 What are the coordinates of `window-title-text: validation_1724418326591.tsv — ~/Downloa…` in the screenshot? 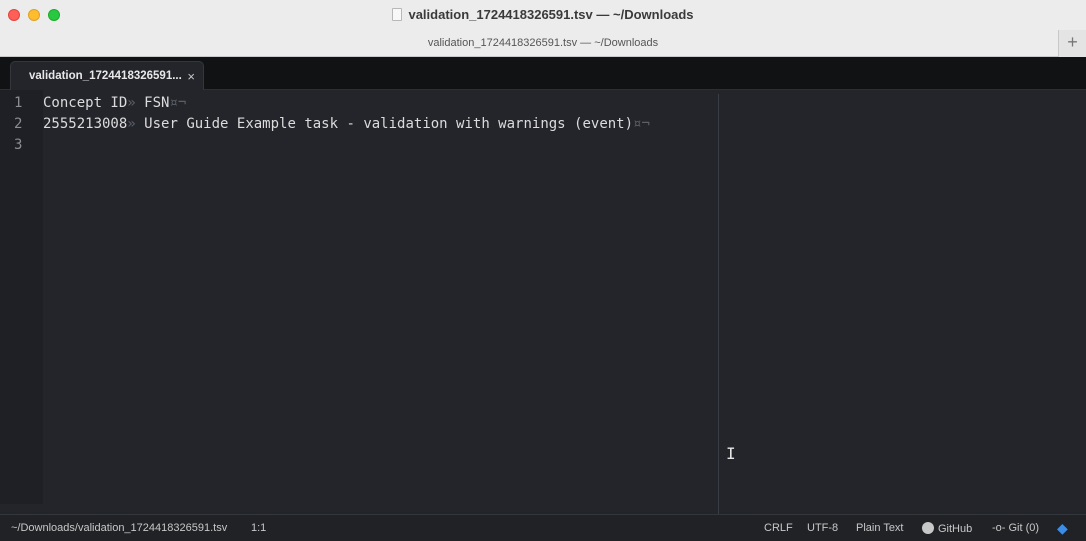 It's located at (551, 14).